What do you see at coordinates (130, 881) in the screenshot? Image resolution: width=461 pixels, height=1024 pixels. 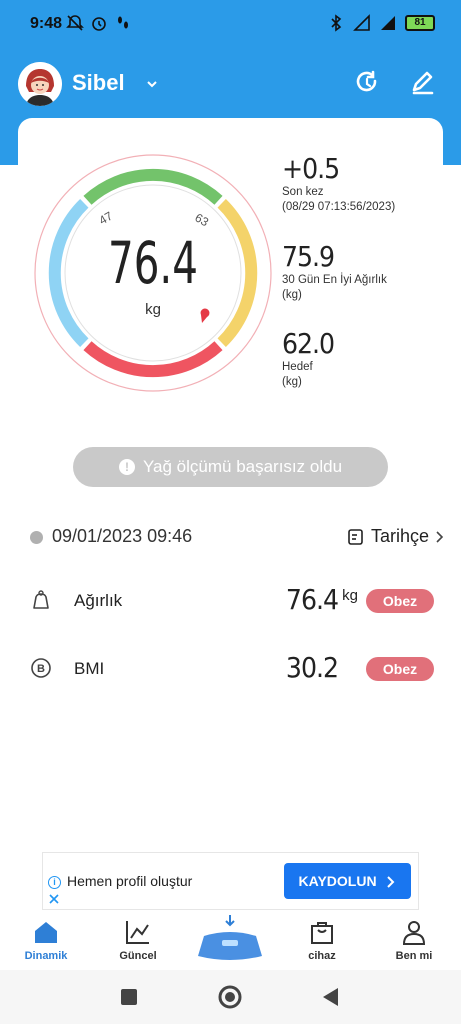 I see `ad-text: Hemen profil oluştur` at bounding box center [130, 881].